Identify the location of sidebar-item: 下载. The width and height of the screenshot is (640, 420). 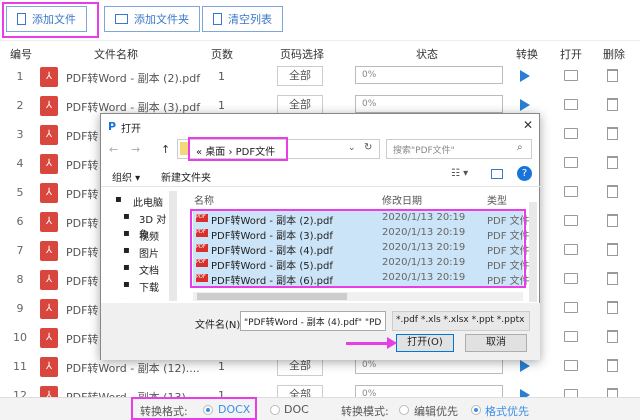
(149, 286).